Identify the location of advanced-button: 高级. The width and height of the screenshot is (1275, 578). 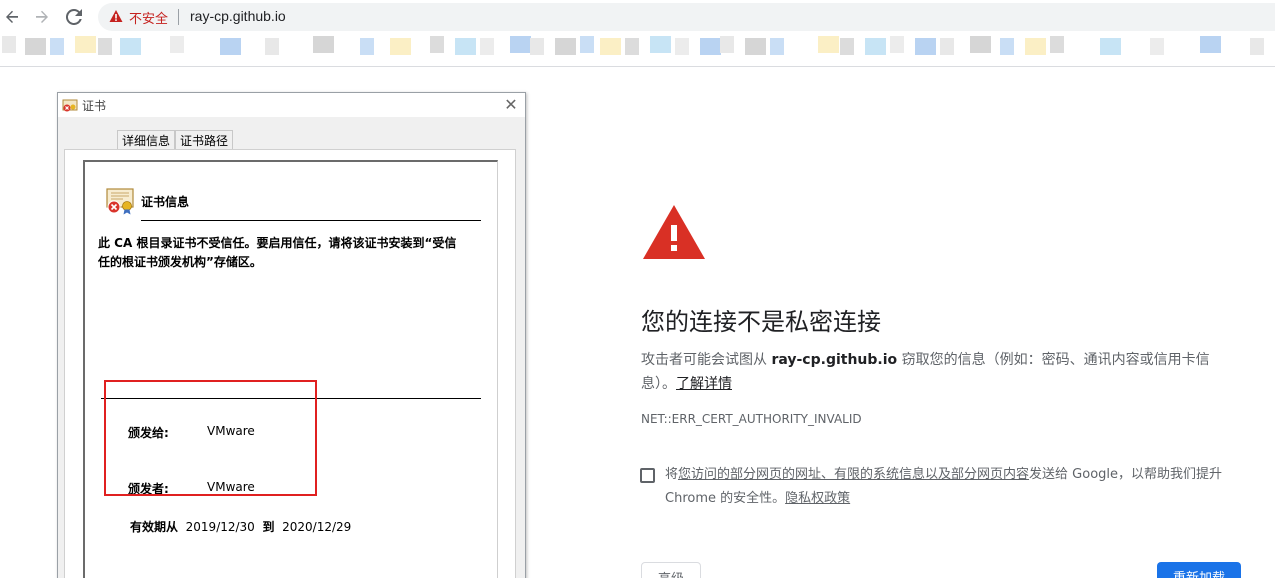
(671, 570).